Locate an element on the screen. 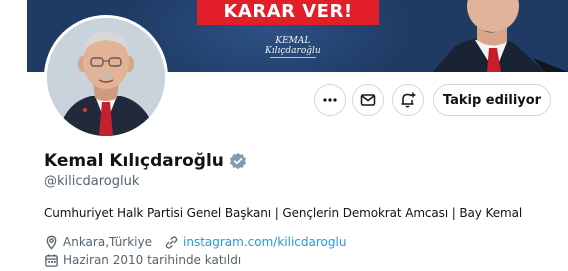 The height and width of the screenshot is (271, 568). user-handle: @kilicdarogluk is located at coordinates (92, 181).